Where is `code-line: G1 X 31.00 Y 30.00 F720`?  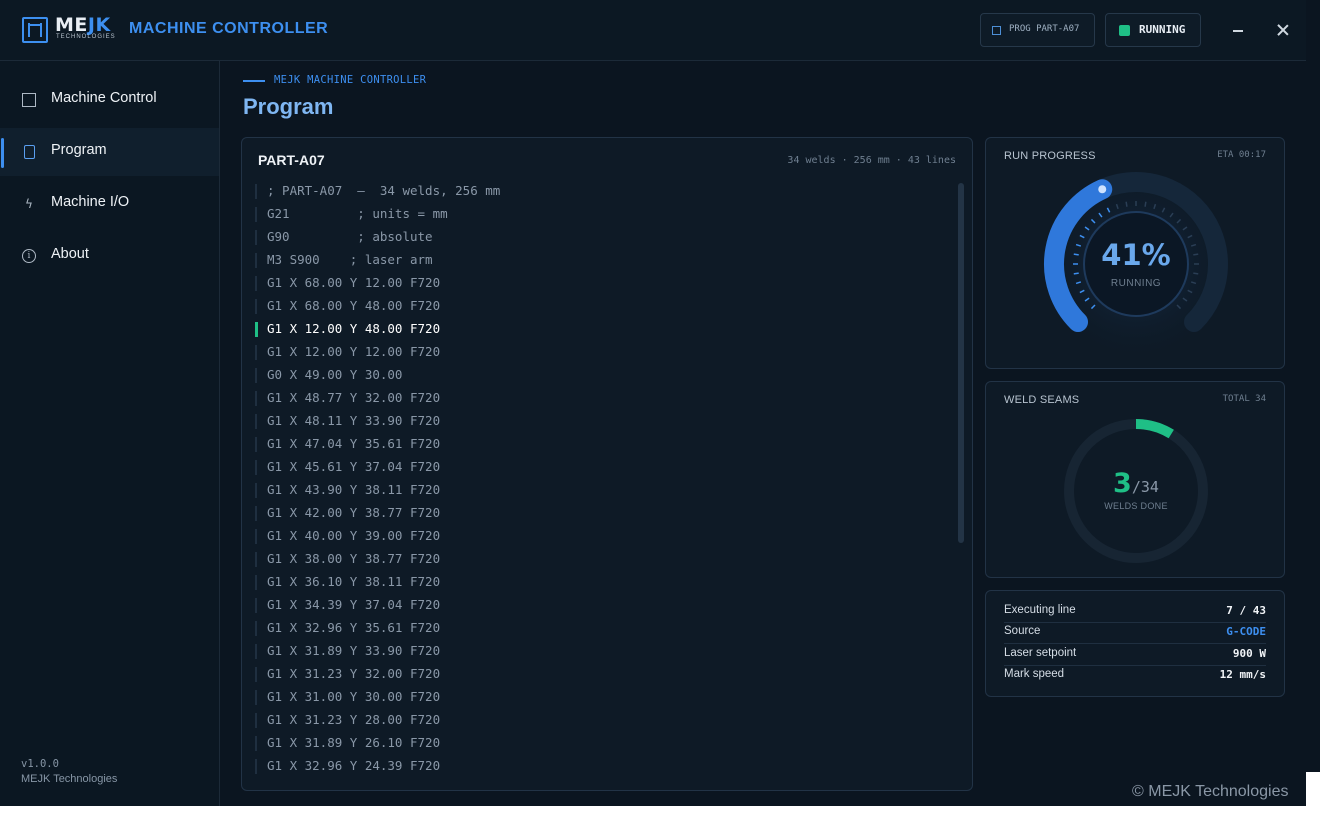
code-line: G1 X 31.00 Y 30.00 F720 is located at coordinates (604, 697).